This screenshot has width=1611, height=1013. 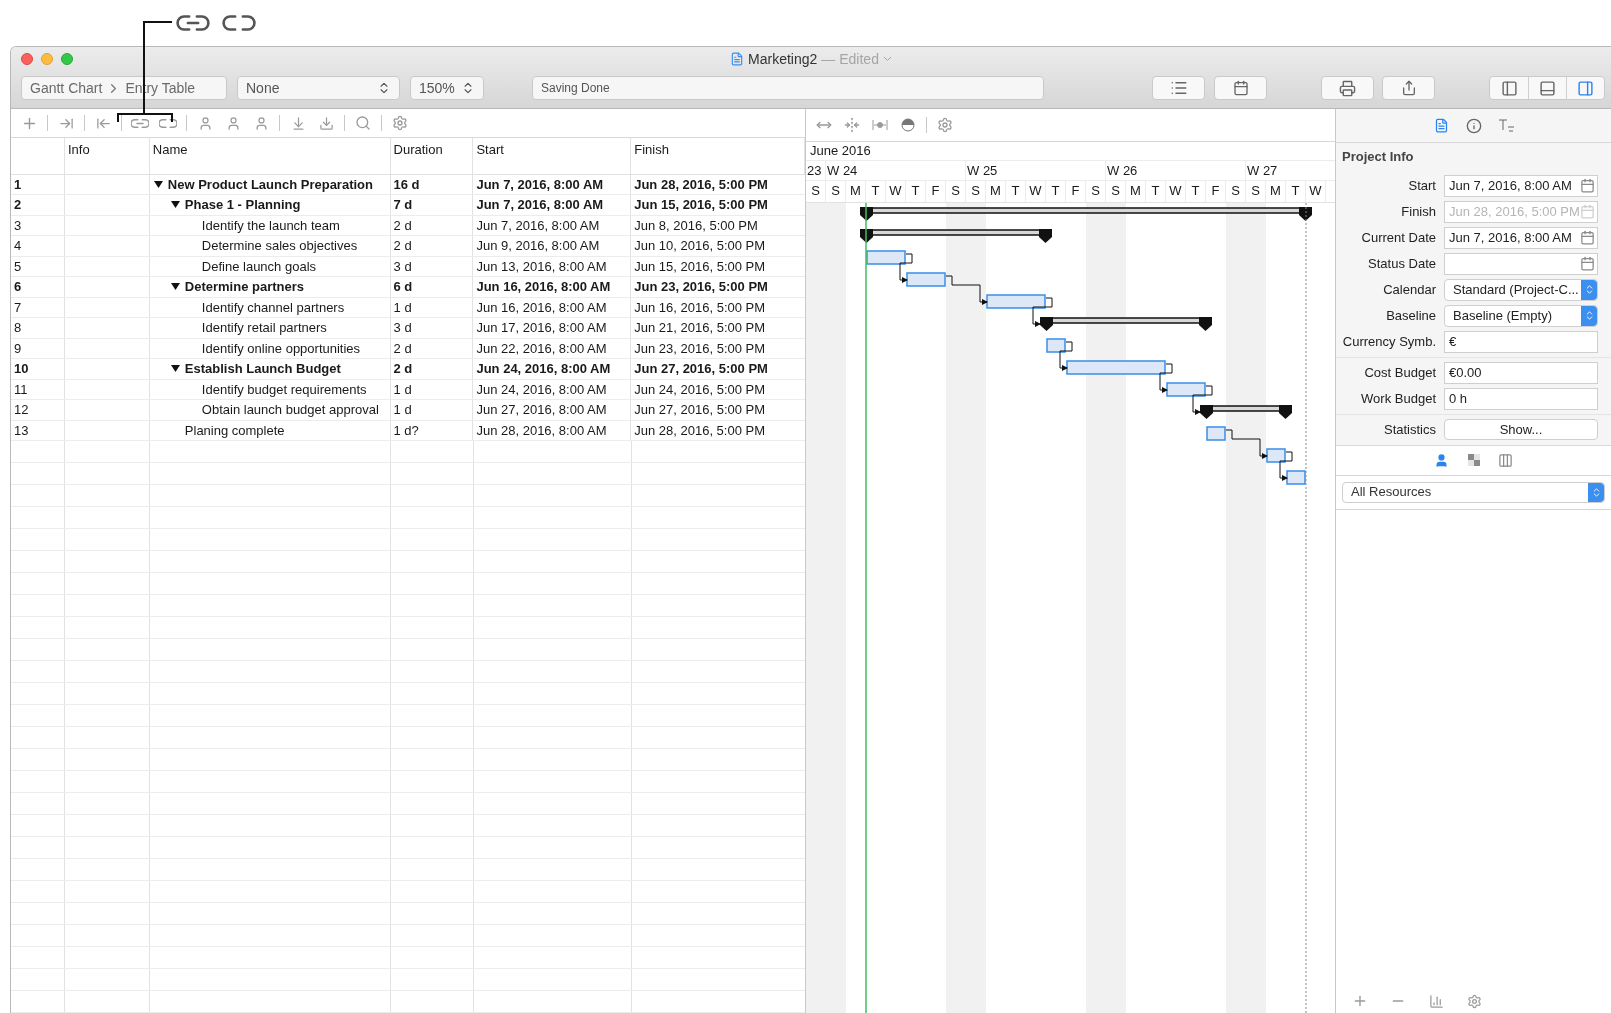 I want to click on person-icon, so click(x=1441, y=460).